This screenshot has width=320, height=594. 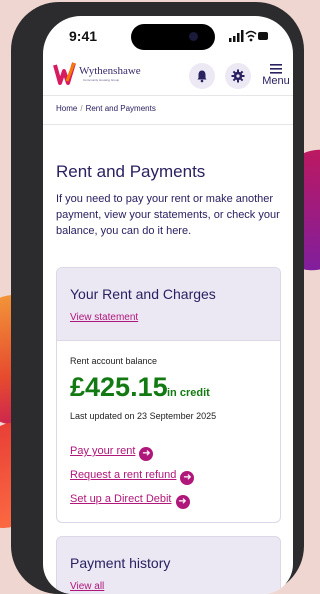 What do you see at coordinates (143, 294) in the screenshot?
I see `rent-card-title: Your Rent and Charges` at bounding box center [143, 294].